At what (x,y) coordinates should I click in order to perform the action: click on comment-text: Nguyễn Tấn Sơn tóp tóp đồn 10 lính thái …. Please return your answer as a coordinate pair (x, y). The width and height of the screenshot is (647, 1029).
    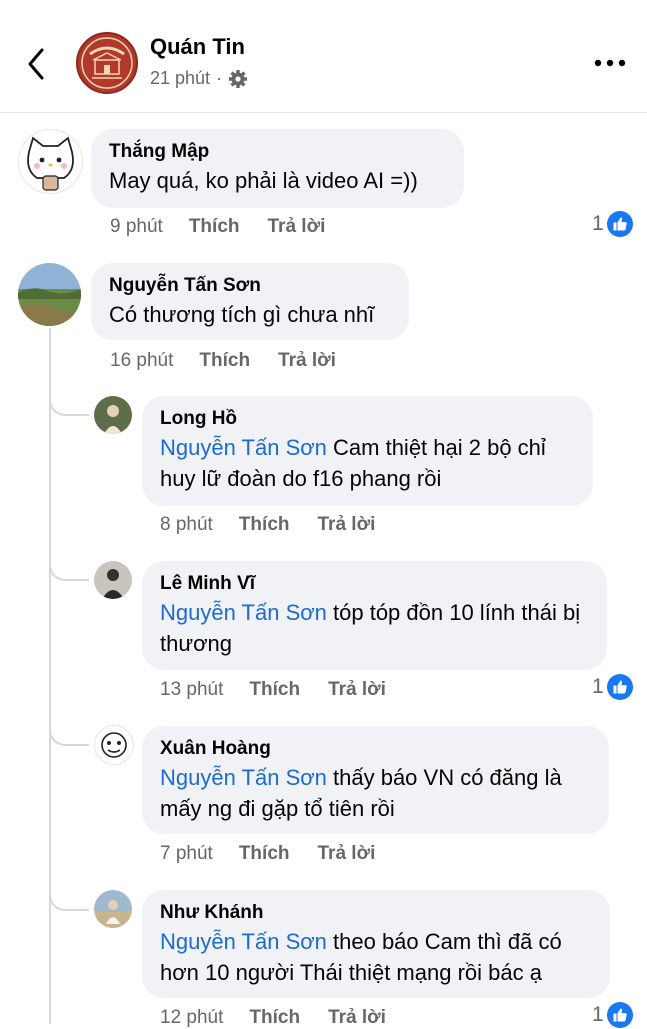
    Looking at the image, I should click on (374, 628).